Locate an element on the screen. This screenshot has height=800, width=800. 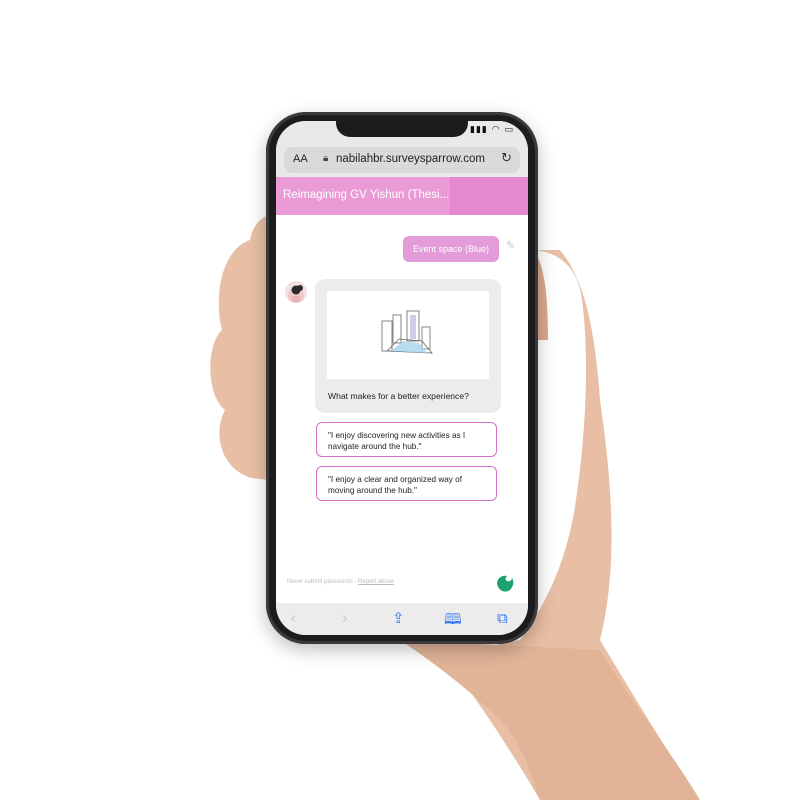
bookmarks-icon: 🕮︎ is located at coordinates (453, 621).